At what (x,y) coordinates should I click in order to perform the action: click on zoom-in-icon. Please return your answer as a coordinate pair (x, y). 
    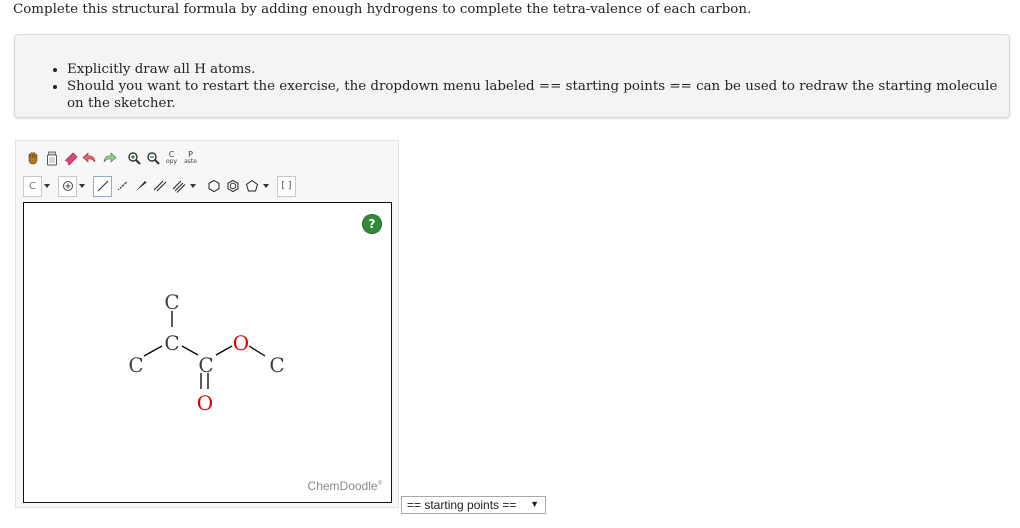
    Looking at the image, I should click on (133, 158).